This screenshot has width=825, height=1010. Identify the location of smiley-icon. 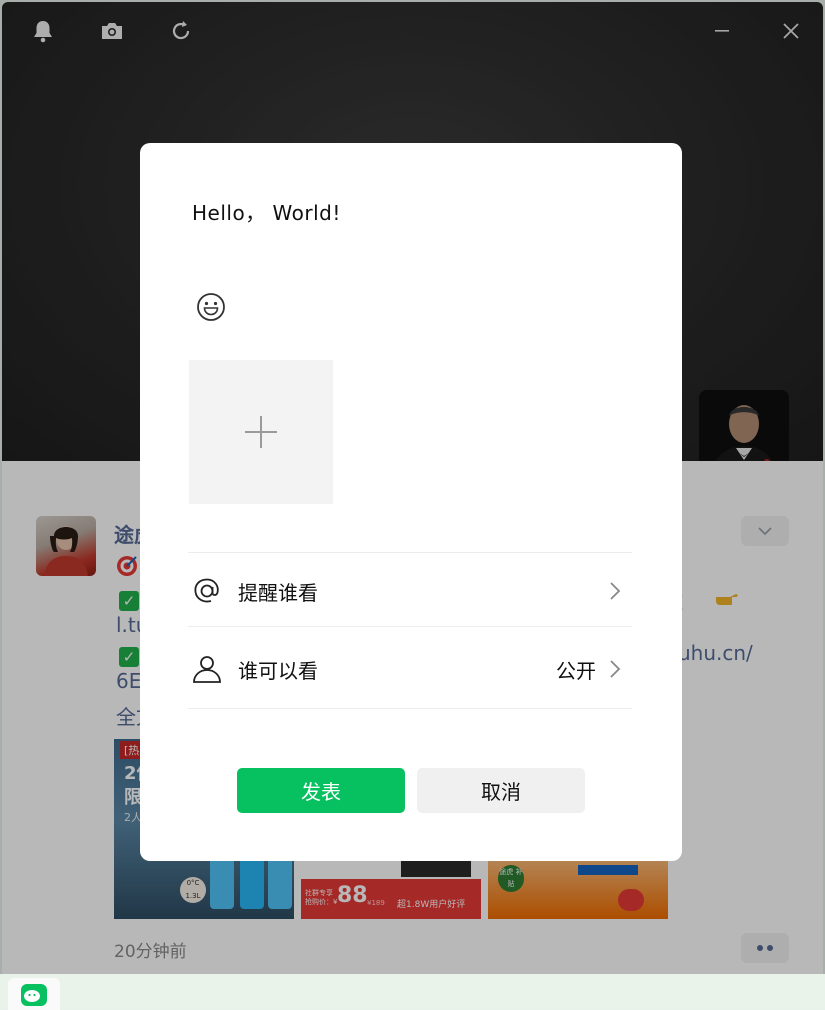
(211, 307).